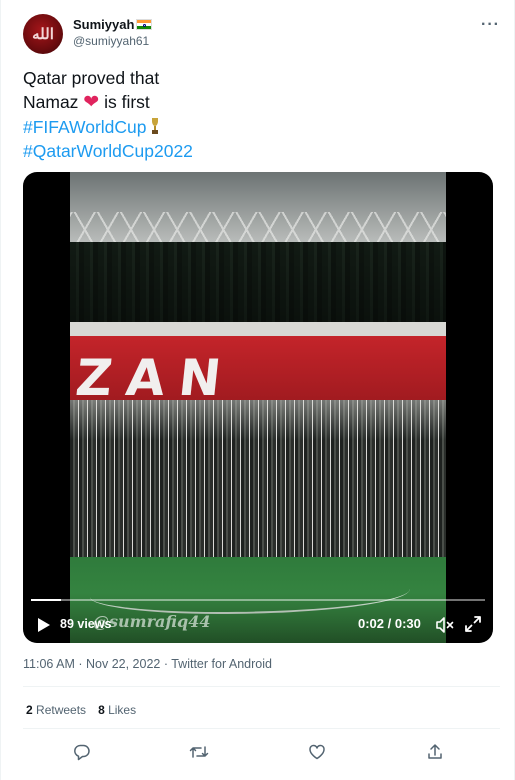  What do you see at coordinates (91, 78) in the screenshot?
I see `tweet-line-1: Qatar proved that` at bounding box center [91, 78].